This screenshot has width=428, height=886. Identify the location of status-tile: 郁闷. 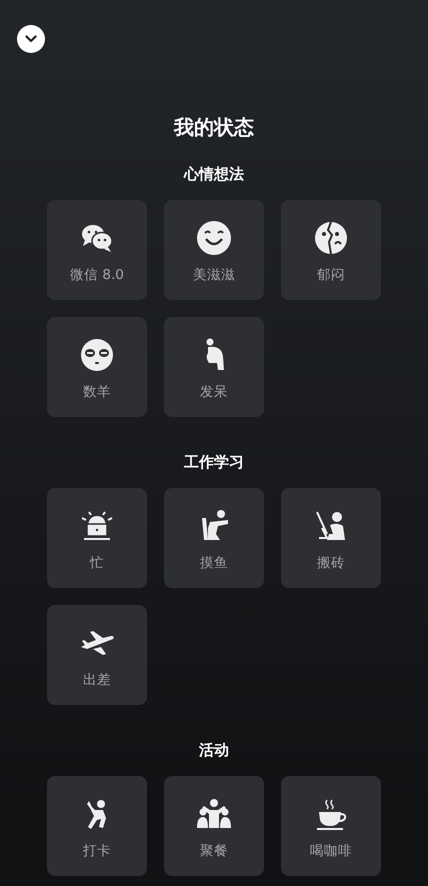
(331, 250).